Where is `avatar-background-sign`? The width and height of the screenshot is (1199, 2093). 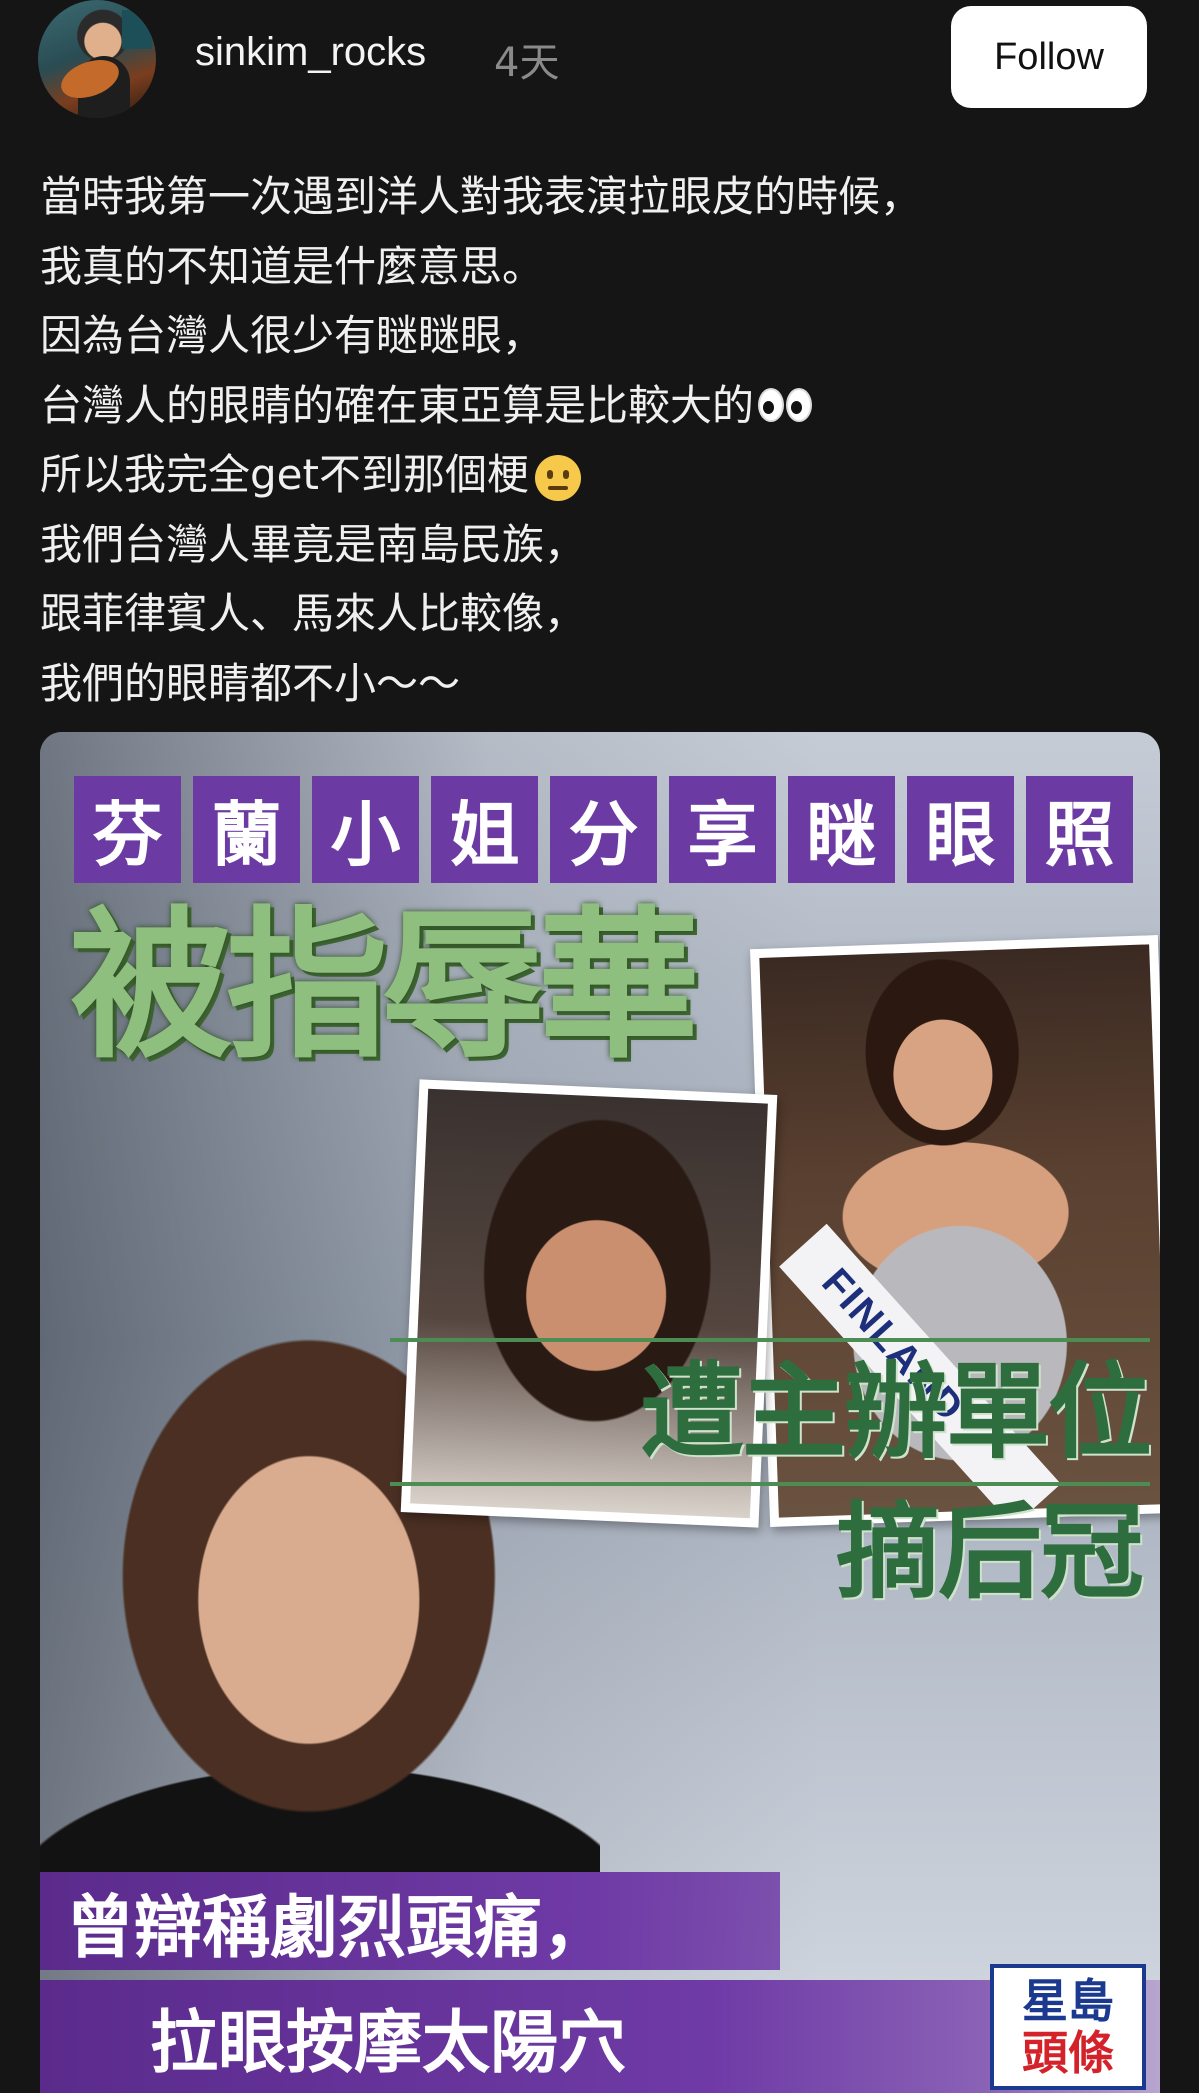 avatar-background-sign is located at coordinates (137, 29).